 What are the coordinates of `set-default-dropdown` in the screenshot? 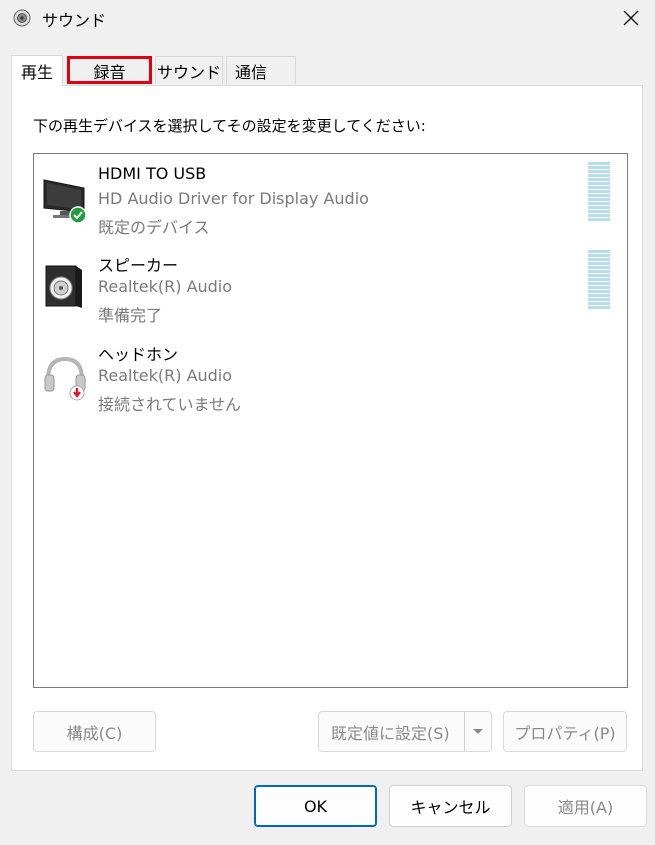 It's located at (477, 731).